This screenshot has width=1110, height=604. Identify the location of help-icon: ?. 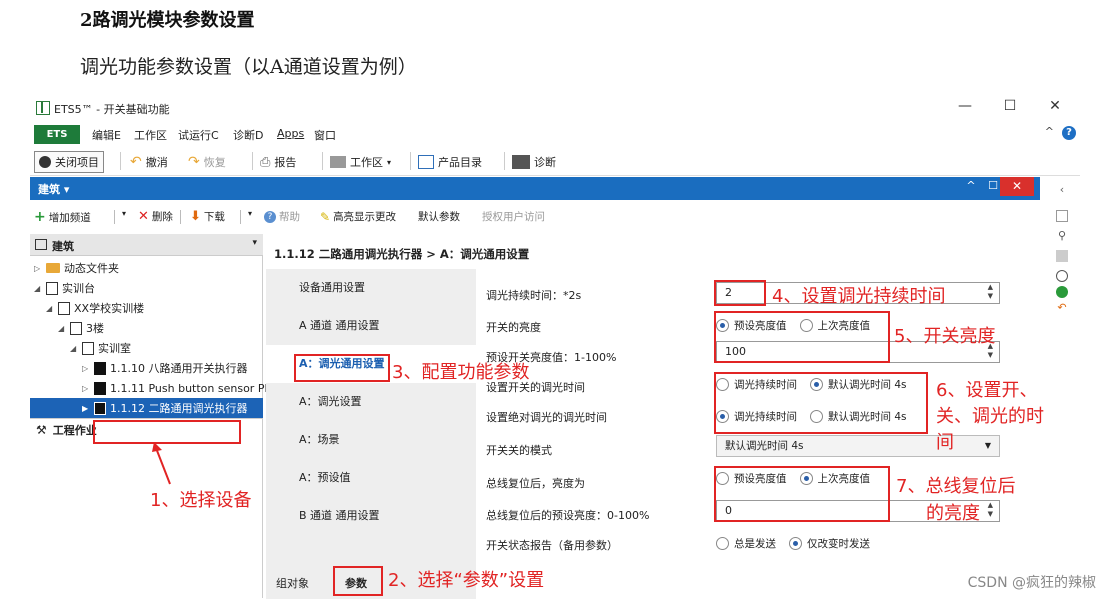
(1069, 133).